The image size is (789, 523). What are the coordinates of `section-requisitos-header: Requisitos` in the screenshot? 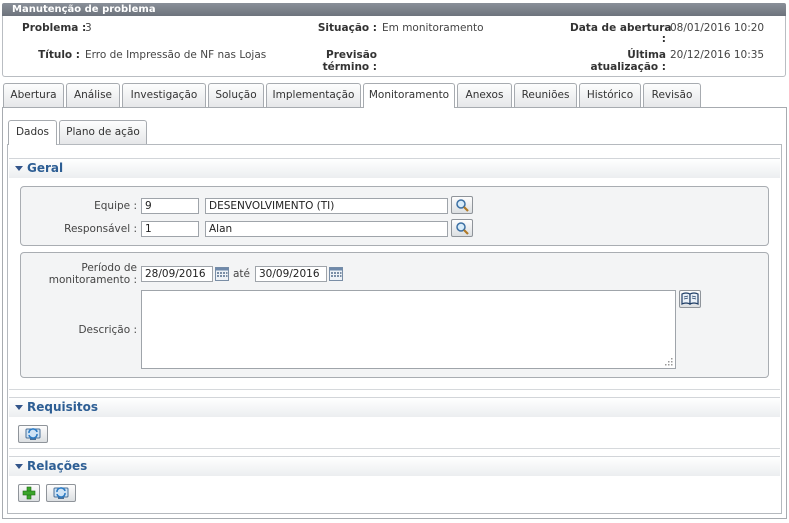 It's located at (394, 407).